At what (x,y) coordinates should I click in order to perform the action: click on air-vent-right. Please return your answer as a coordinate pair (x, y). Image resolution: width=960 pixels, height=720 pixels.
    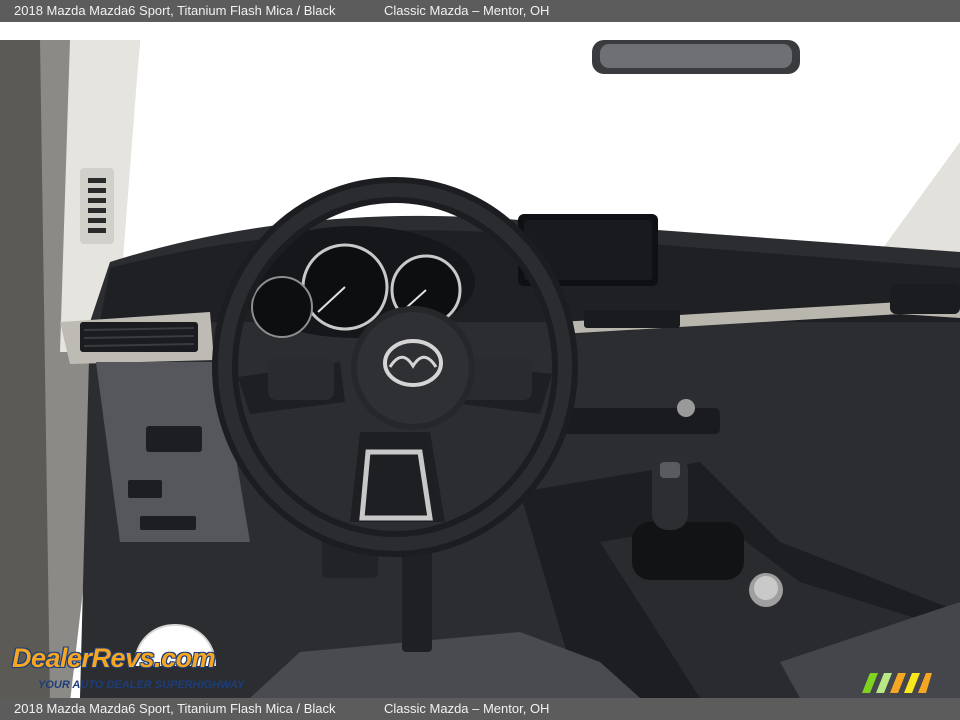
    Looking at the image, I should click on (925, 299).